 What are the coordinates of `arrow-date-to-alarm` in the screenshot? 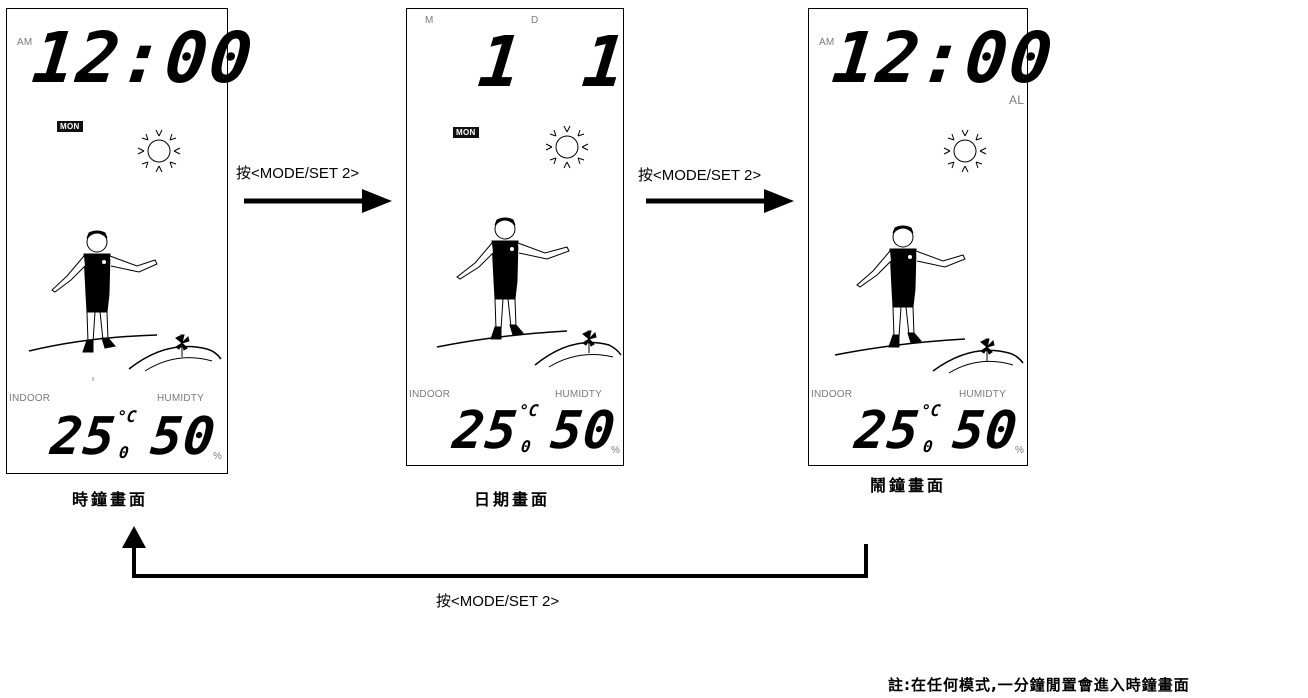 It's located at (720, 201).